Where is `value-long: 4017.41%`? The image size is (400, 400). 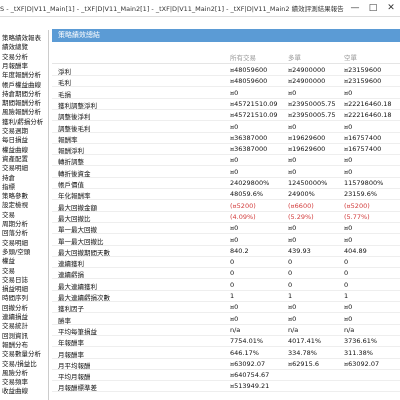
value-long: 4017.41% is located at coordinates (305, 341).